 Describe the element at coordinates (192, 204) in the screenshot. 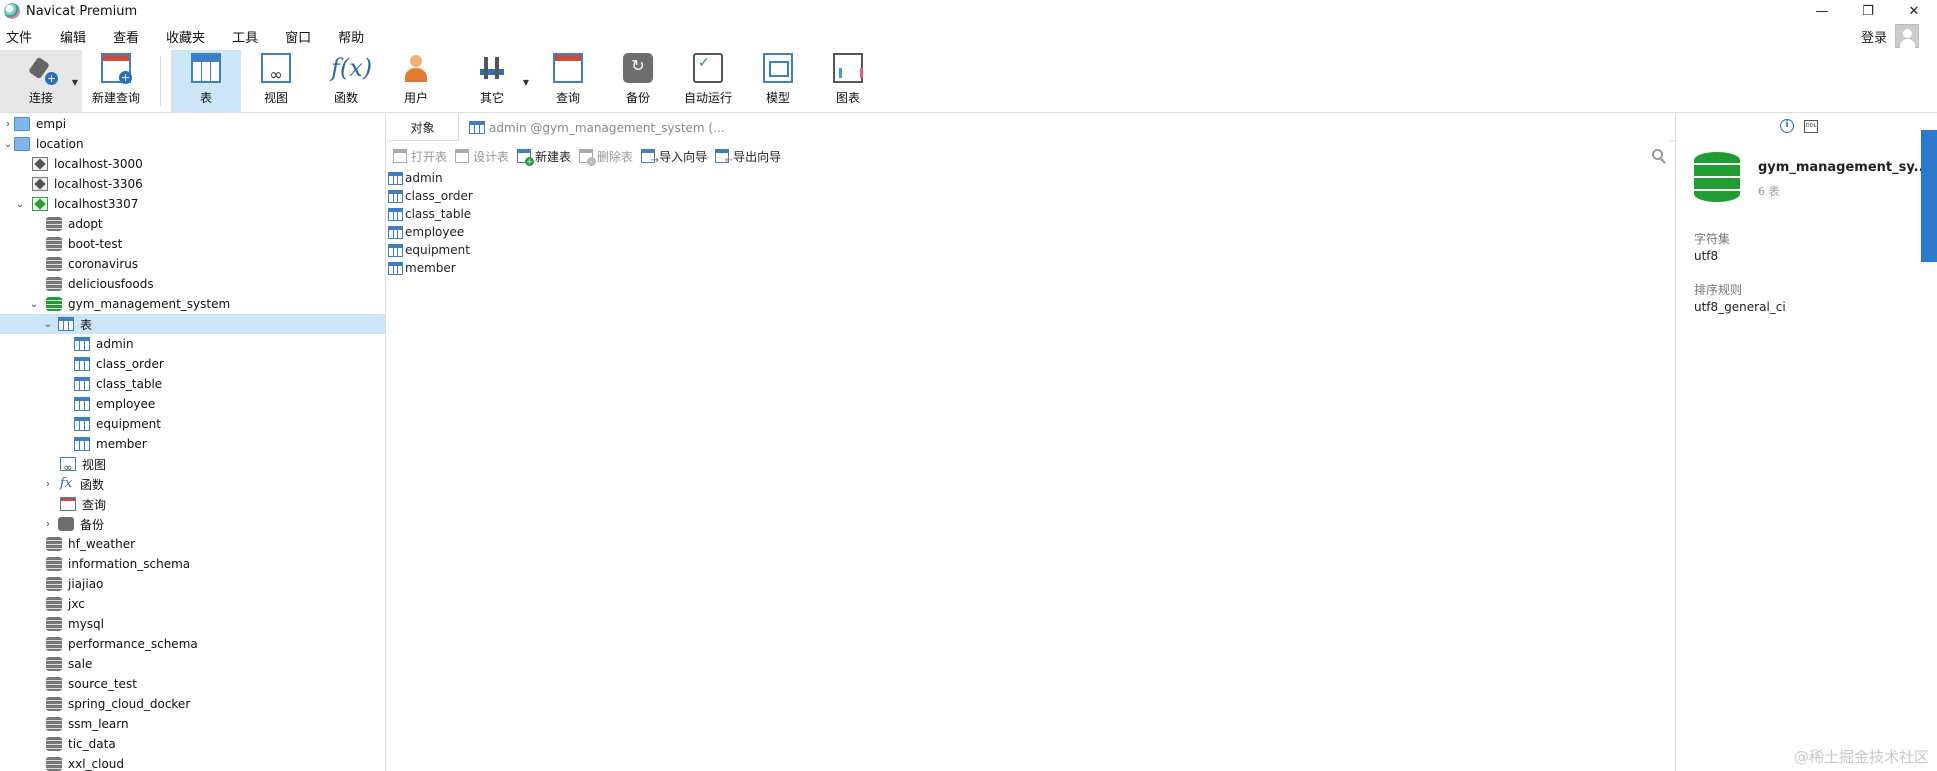

I see `tree-item-localhost3307: ⌄ localhost3307` at that location.